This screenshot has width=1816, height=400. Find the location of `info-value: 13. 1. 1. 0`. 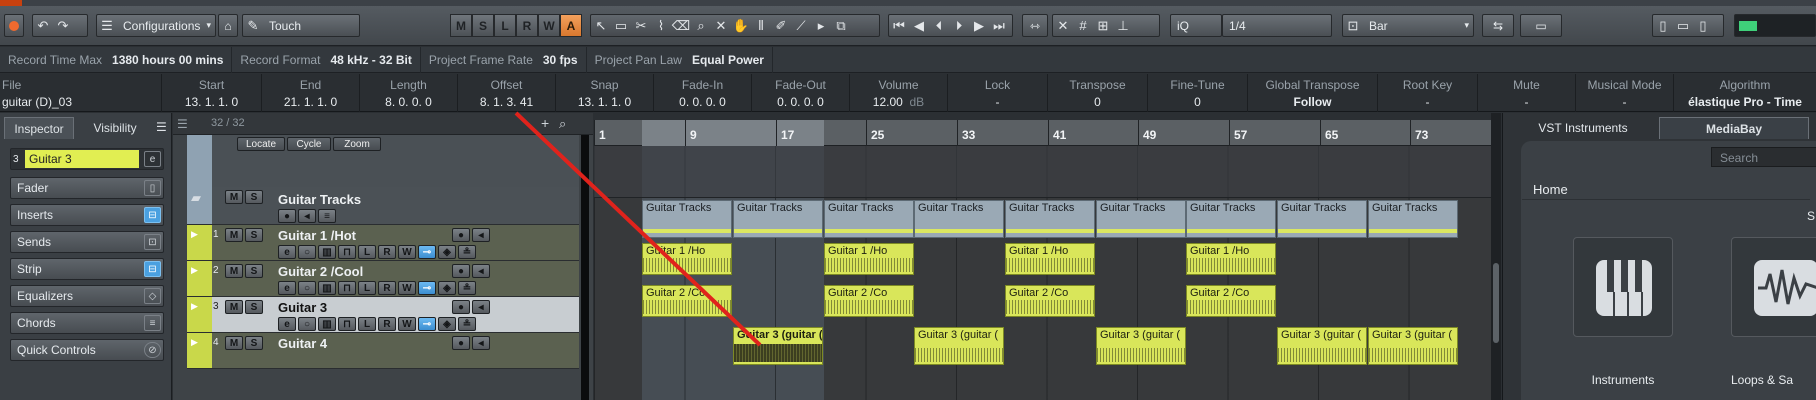

info-value: 13. 1. 1. 0 is located at coordinates (211, 102).